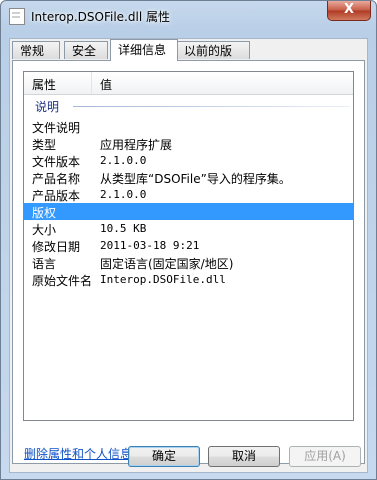 The height and width of the screenshot is (480, 377). I want to click on group-divider, so click(211, 106).